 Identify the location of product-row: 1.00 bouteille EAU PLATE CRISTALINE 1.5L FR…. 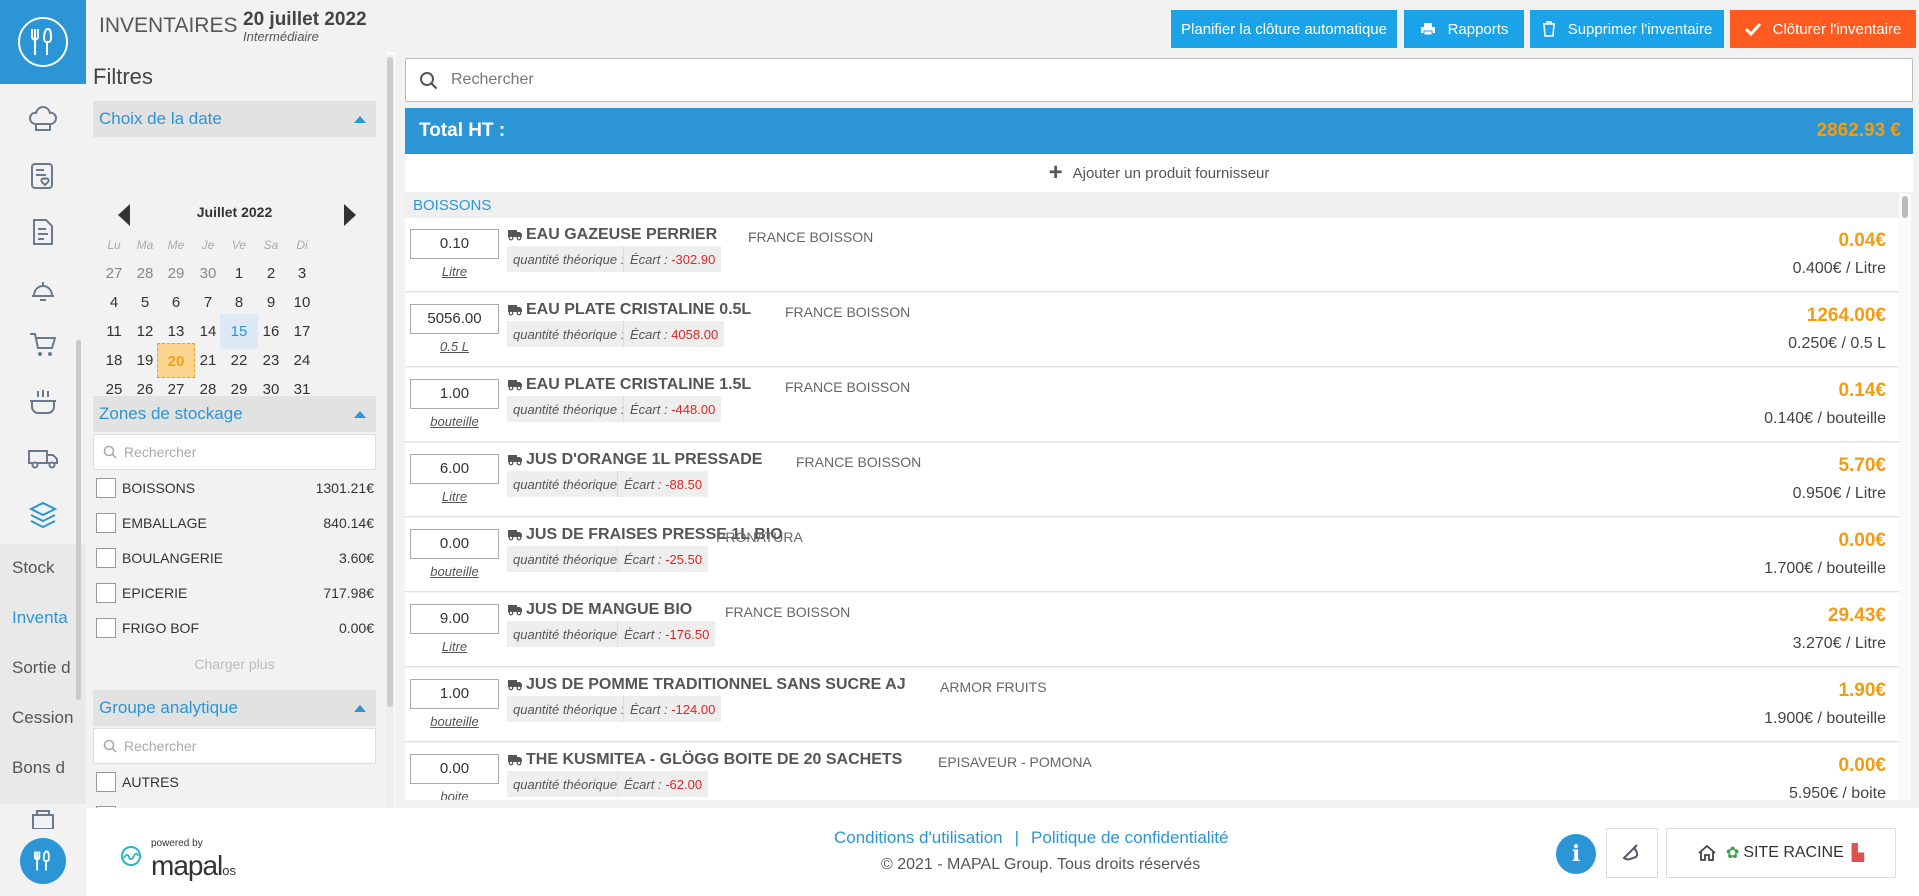
(1152, 405).